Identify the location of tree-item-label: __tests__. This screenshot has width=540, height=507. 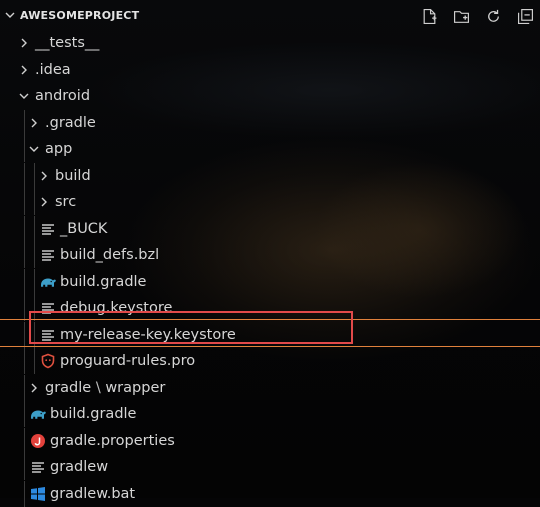
(67, 43).